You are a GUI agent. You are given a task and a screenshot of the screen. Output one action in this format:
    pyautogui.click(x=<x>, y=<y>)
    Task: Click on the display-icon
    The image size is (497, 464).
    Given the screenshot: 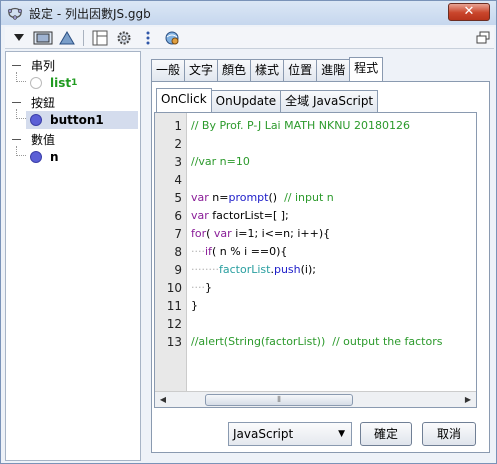 What is the action you would take?
    pyautogui.click(x=43, y=38)
    